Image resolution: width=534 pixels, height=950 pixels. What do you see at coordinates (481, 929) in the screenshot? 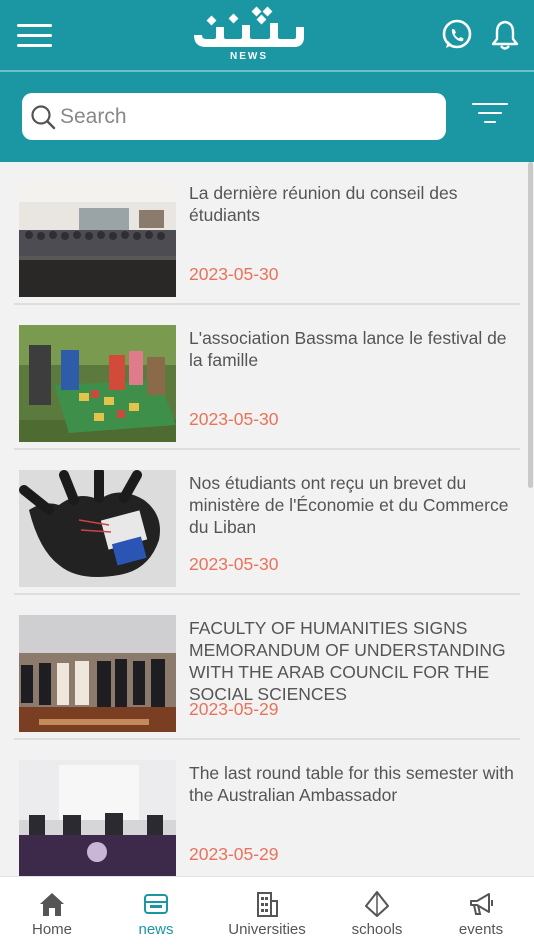
I see `tab-label: events` at bounding box center [481, 929].